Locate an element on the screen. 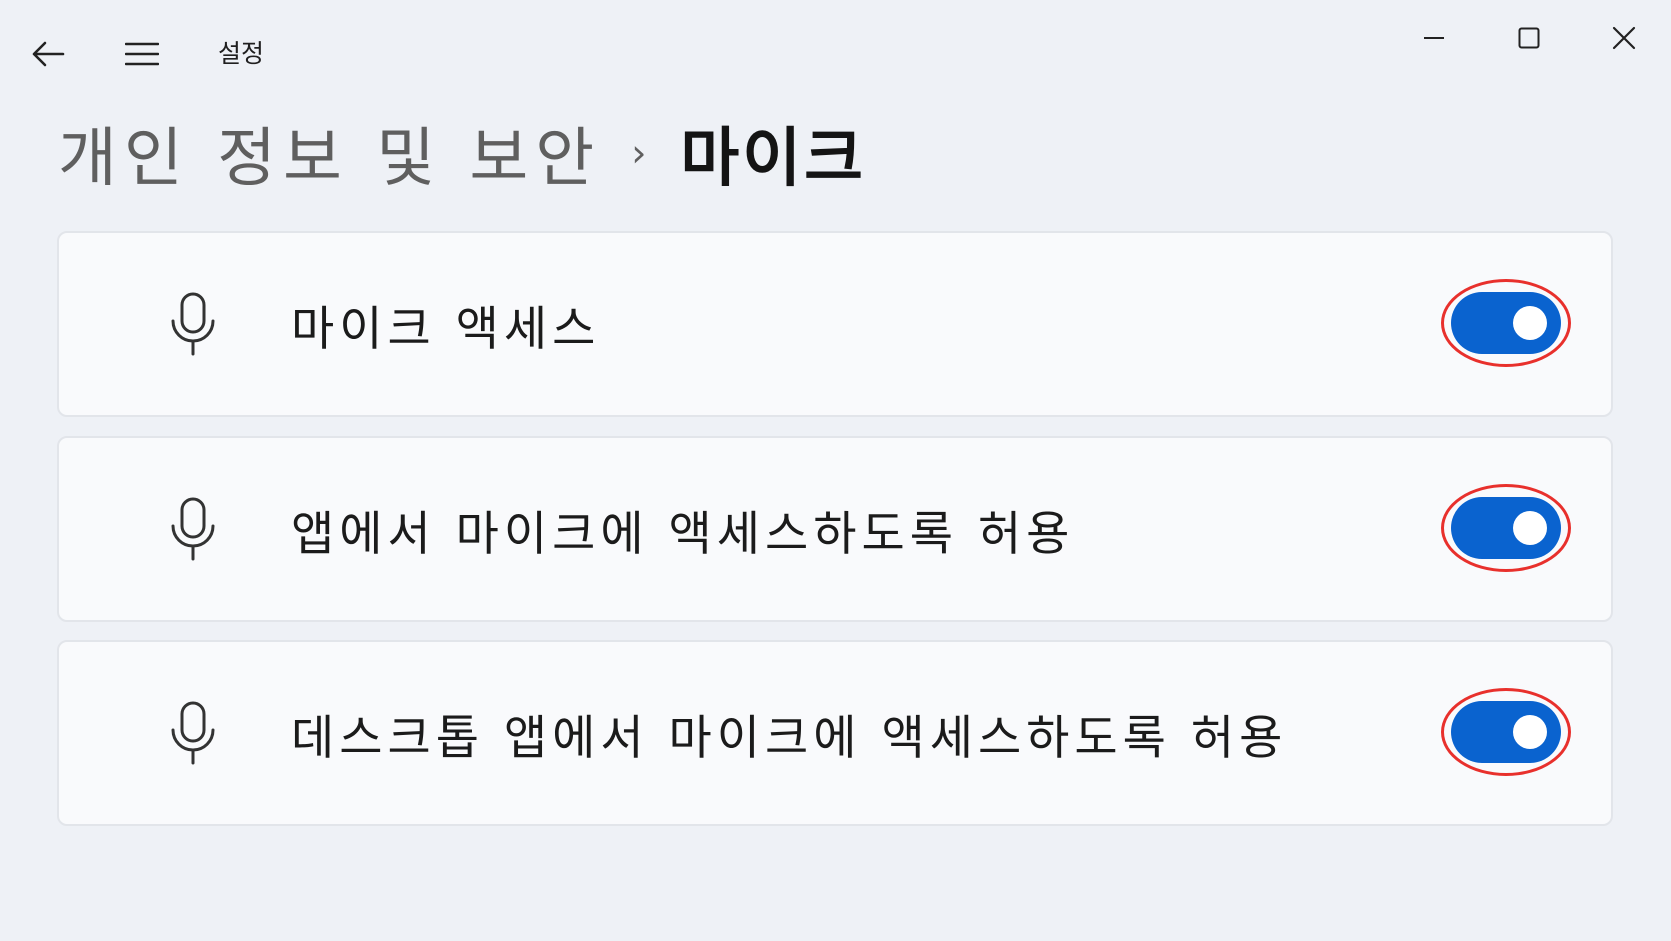 The height and width of the screenshot is (941, 1671). title-bar: 설정 is located at coordinates (835, 50).